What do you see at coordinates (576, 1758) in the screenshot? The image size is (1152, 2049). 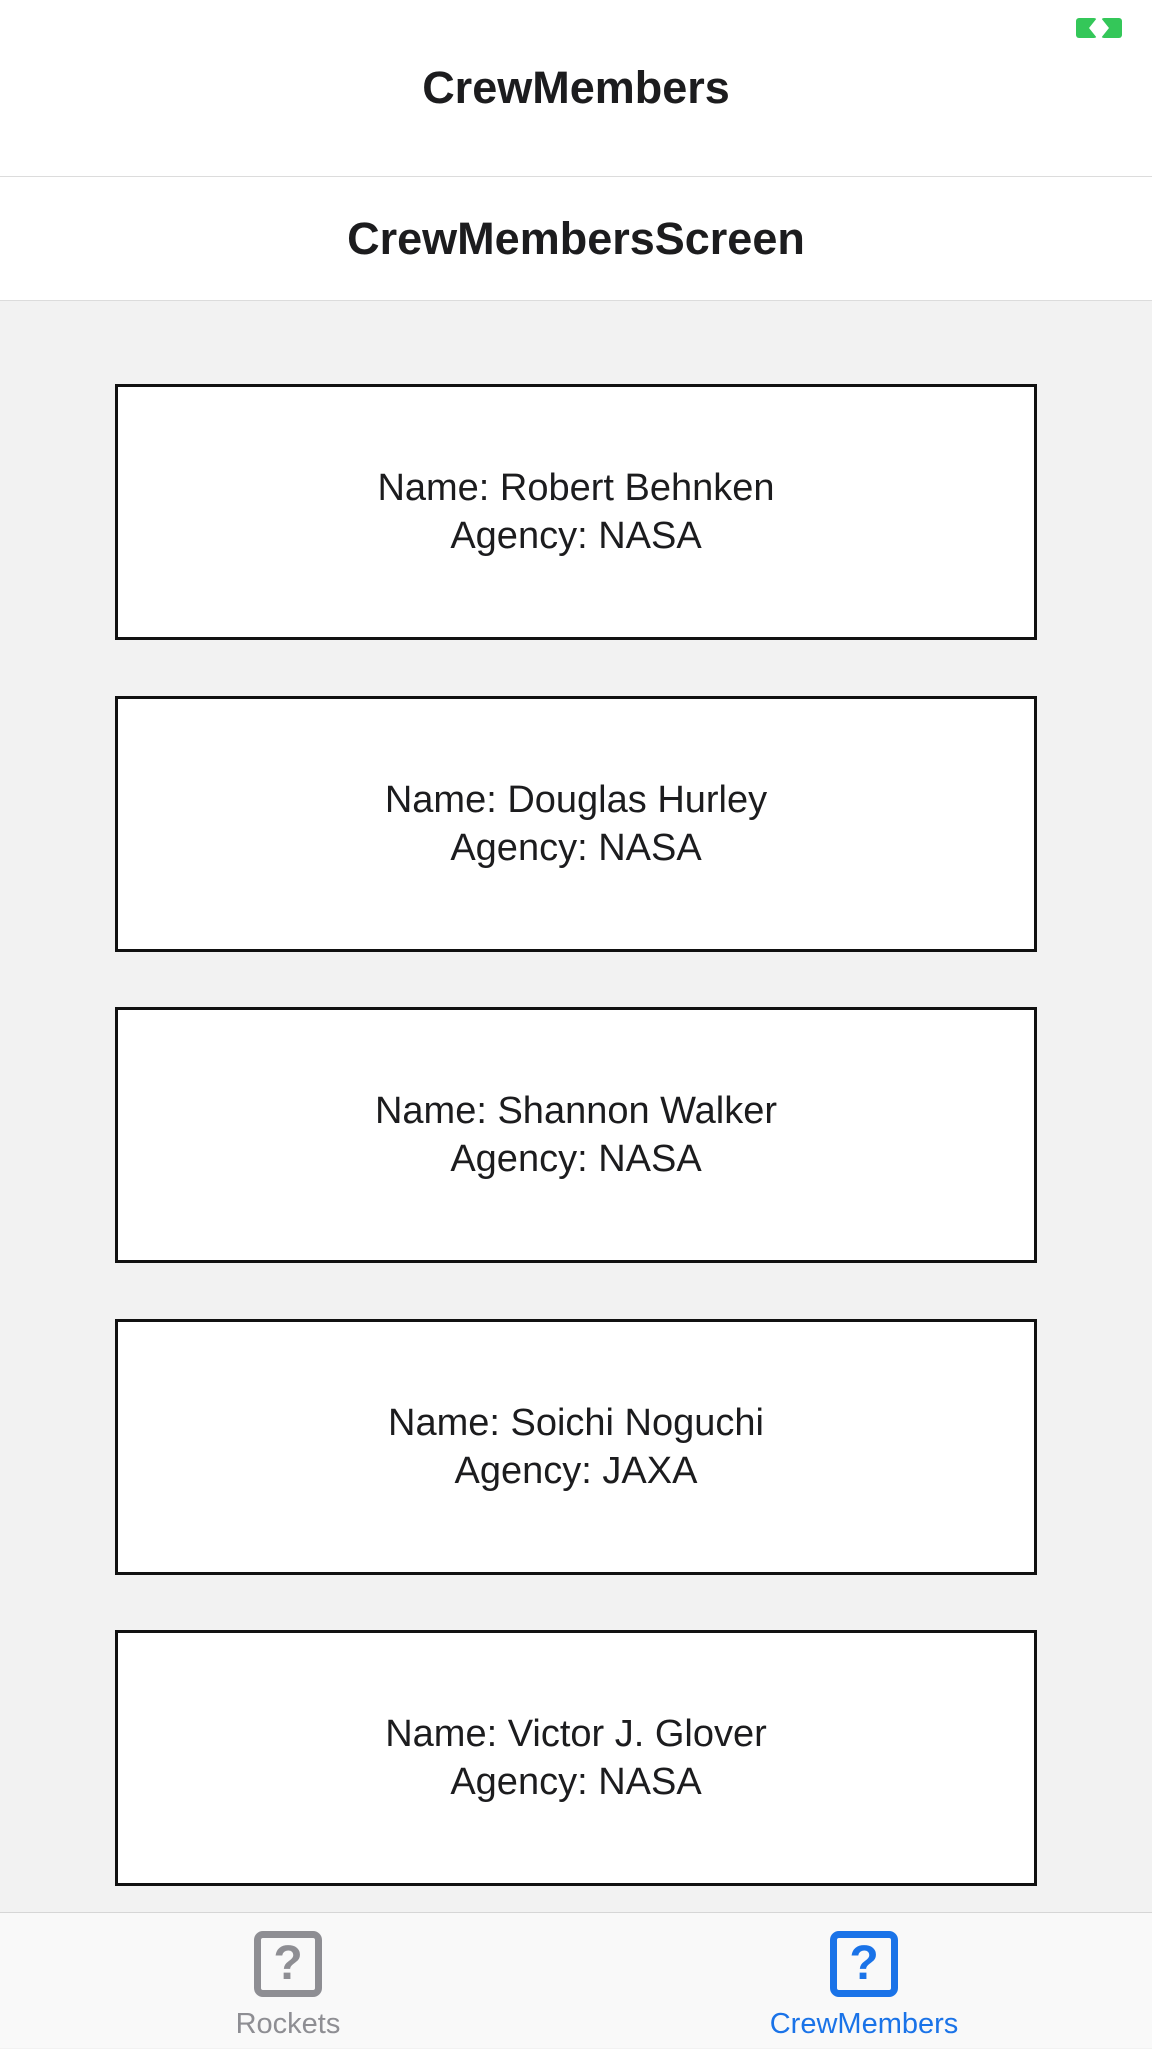 I see `crew-card: Name: Victor J. Glover Agency: NASA` at bounding box center [576, 1758].